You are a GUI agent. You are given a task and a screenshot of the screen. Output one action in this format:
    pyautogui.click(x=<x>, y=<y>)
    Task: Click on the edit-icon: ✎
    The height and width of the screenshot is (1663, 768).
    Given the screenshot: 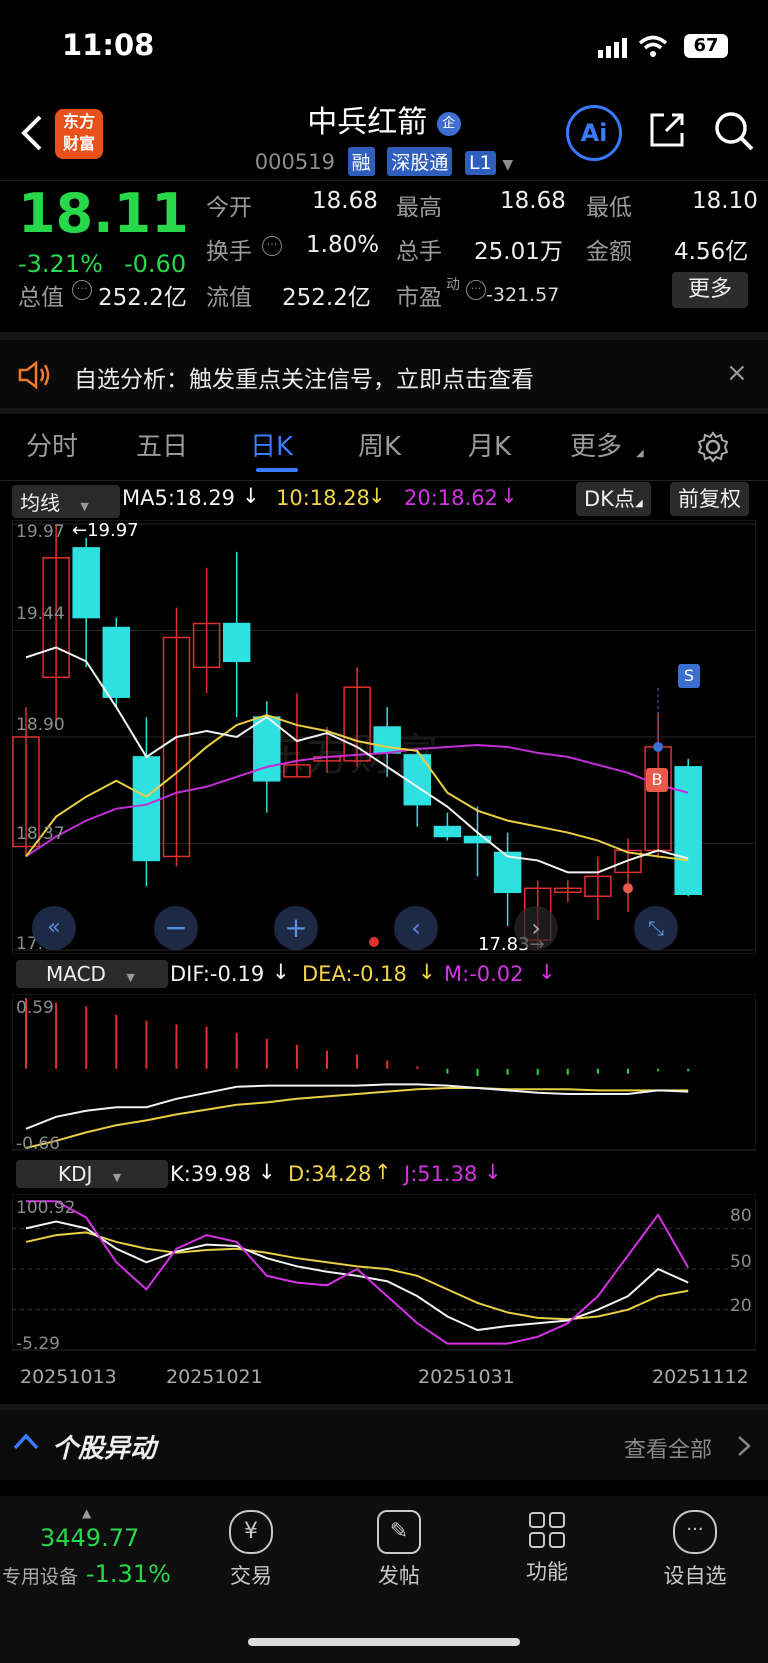 What is the action you would take?
    pyautogui.click(x=399, y=1532)
    